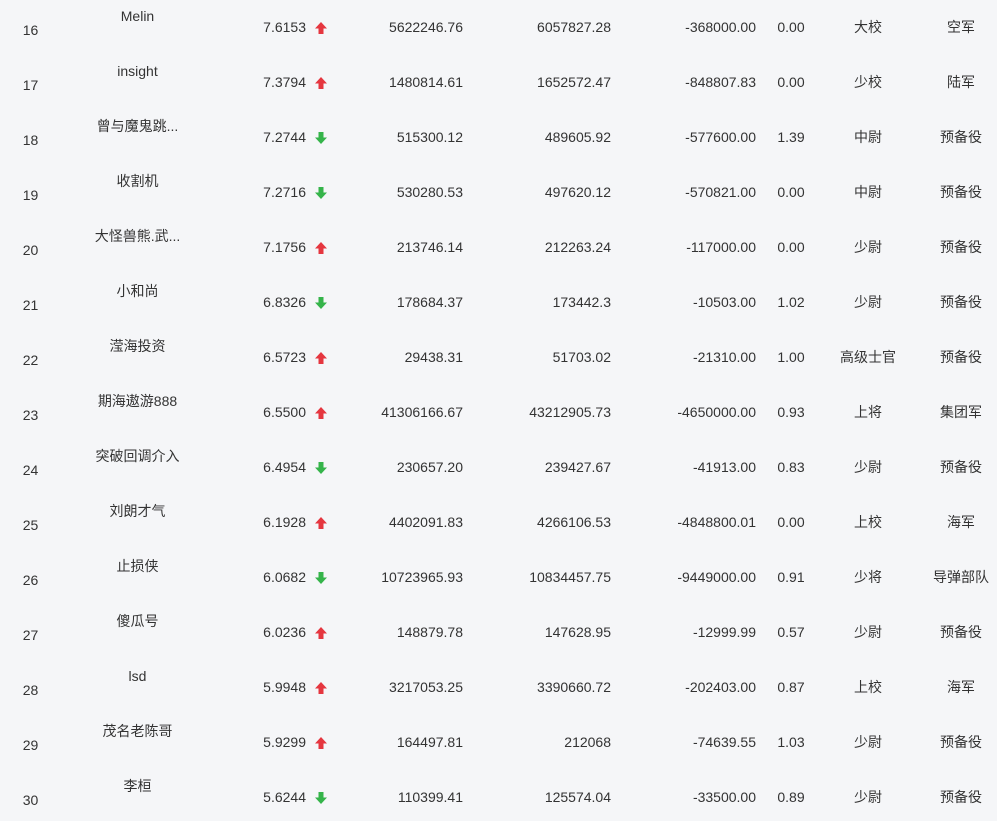  What do you see at coordinates (581, 357) in the screenshot?
I see `value-cell-2: 51703.02` at bounding box center [581, 357].